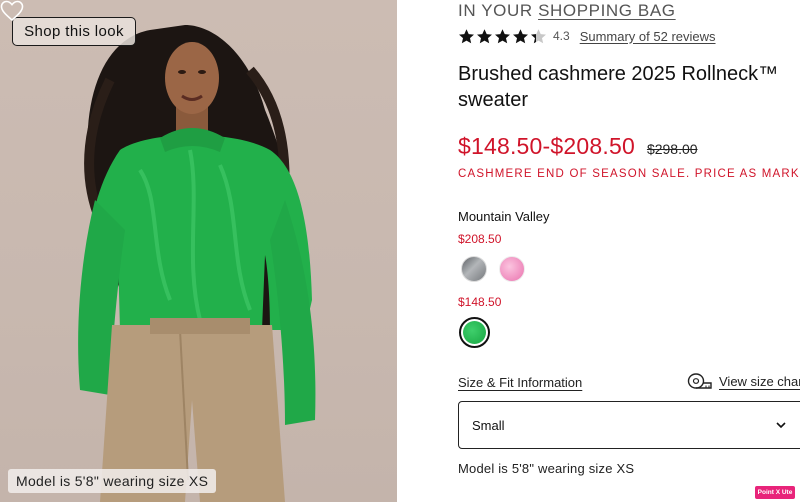 This screenshot has width=800, height=502. Describe the element at coordinates (474, 269) in the screenshot. I see `swatch-grey` at that location.